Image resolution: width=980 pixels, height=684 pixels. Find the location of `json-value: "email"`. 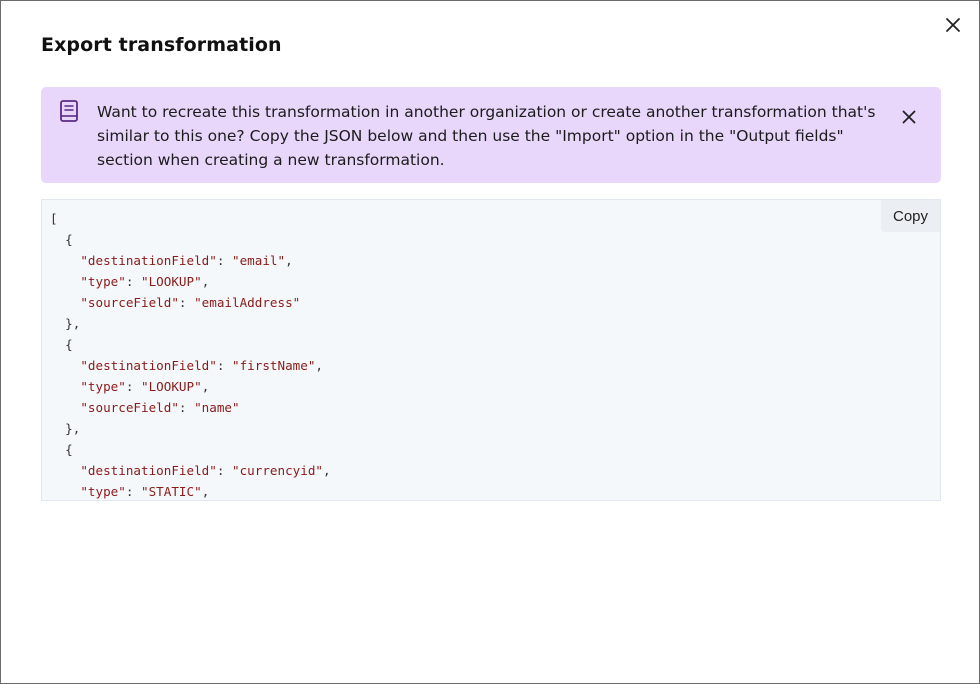

json-value: "email" is located at coordinates (259, 260).